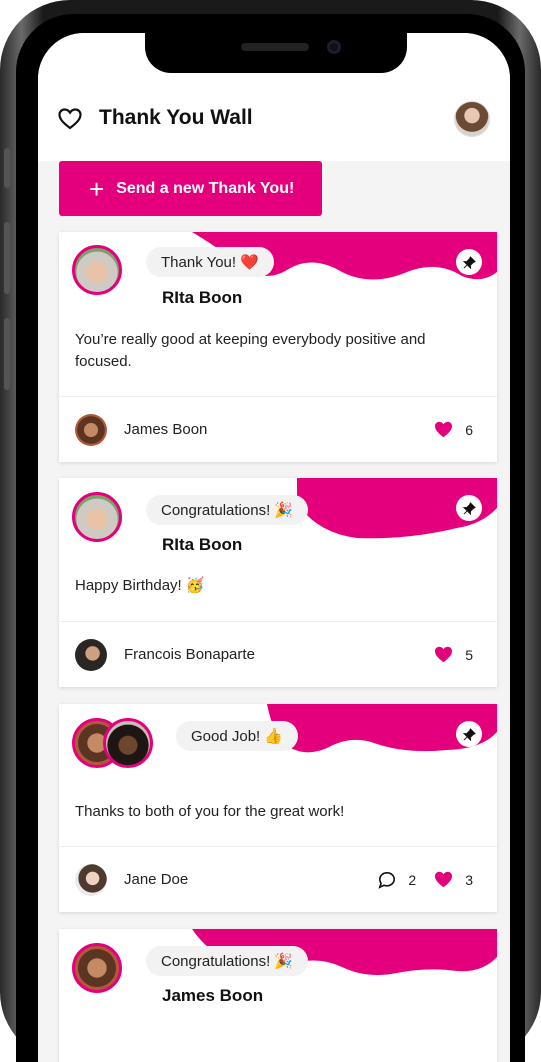 Image resolution: width=541 pixels, height=1062 pixels. What do you see at coordinates (70, 119) in the screenshot?
I see `heart-outline-icon` at bounding box center [70, 119].